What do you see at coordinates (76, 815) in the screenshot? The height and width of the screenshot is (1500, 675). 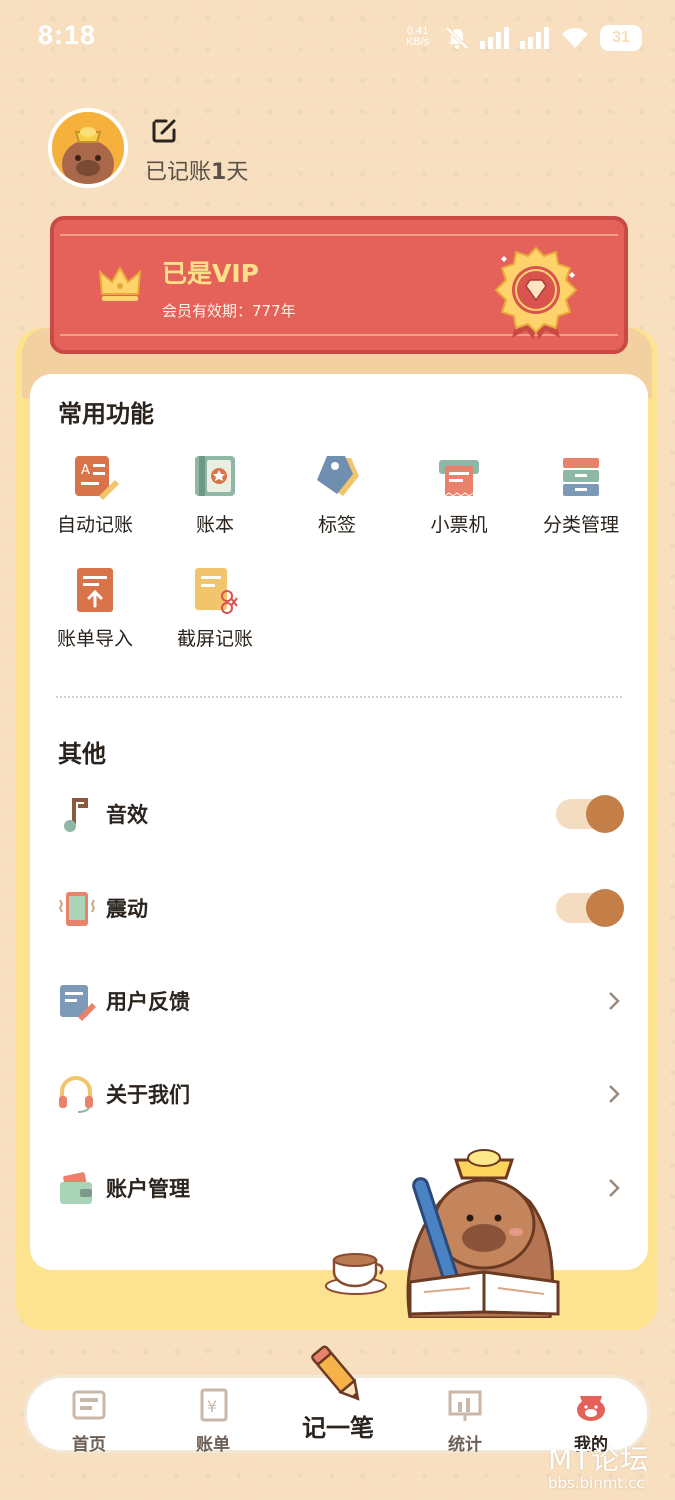 I see `music-note-icon` at bounding box center [76, 815].